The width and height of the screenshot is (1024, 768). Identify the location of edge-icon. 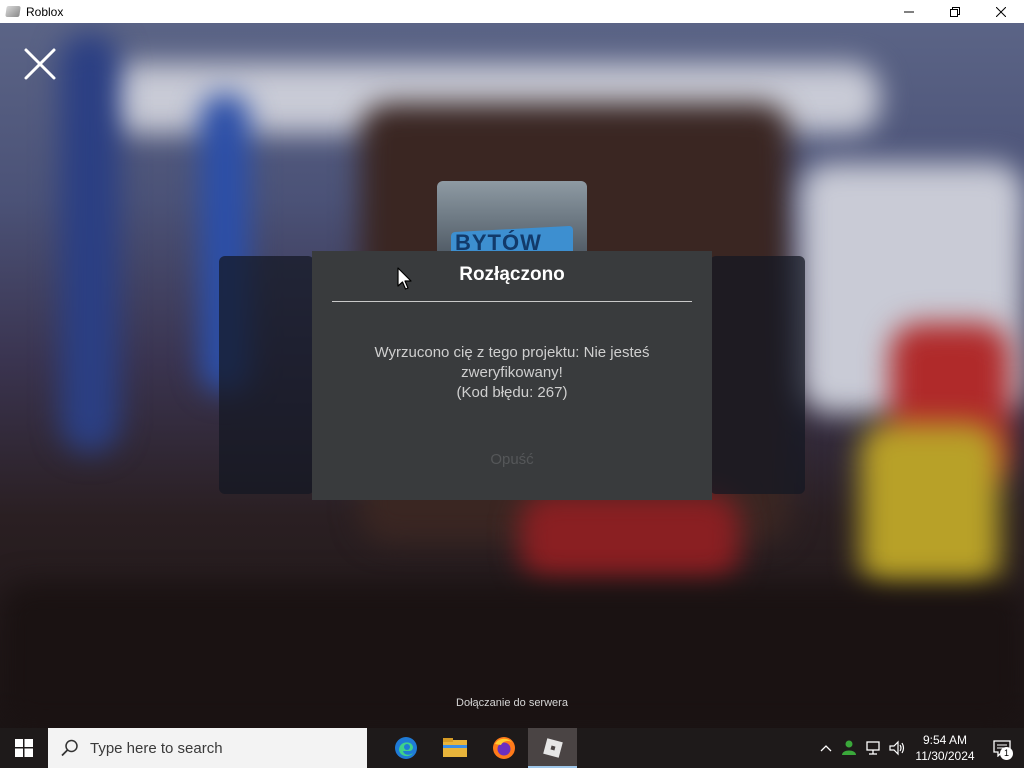
(405, 748).